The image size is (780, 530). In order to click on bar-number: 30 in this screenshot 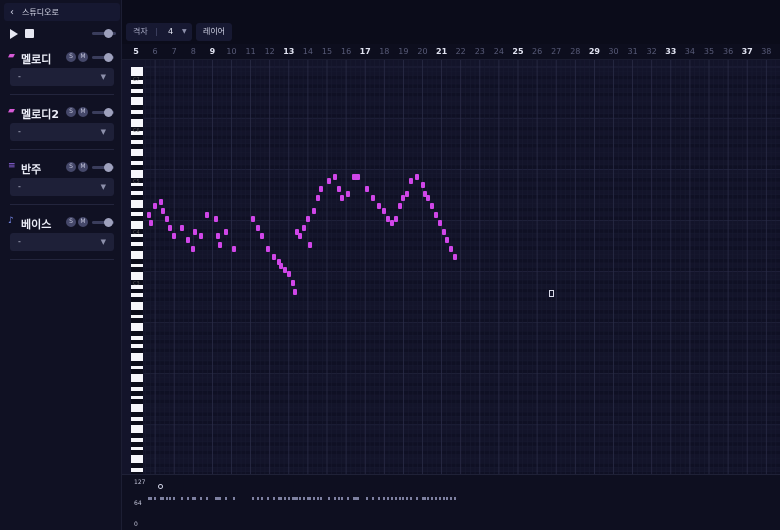, I will do `click(613, 51)`.